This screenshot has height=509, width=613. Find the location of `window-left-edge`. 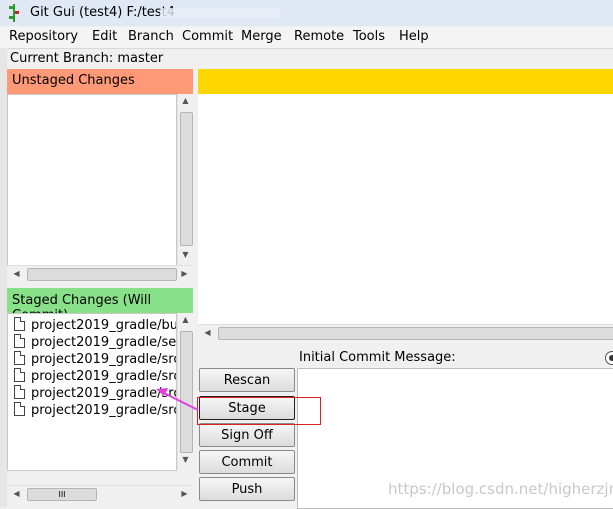

window-left-edge is located at coordinates (3, 277).